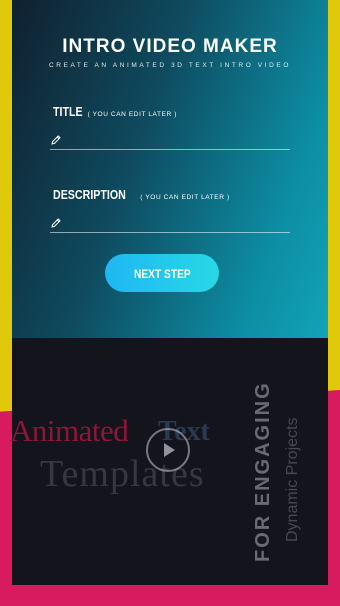  Describe the element at coordinates (170, 46) in the screenshot. I see `app-title: INTRO VIDEO MAKER` at that location.